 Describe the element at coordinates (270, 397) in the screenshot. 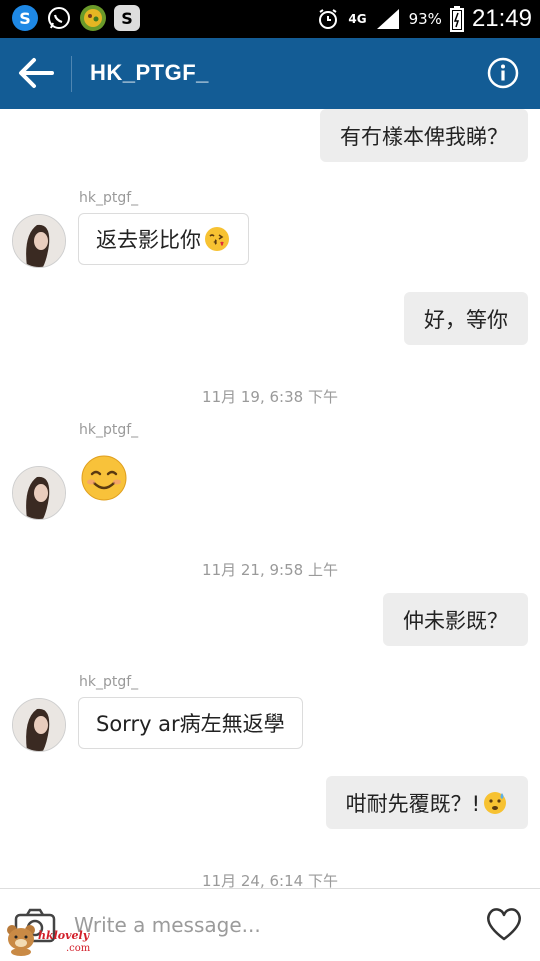

I see `timestamp: 11月 19, 6:38 下午` at that location.